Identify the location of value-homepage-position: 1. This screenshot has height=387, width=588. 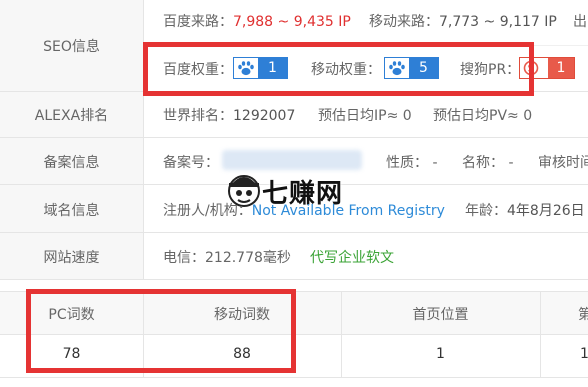
(440, 354).